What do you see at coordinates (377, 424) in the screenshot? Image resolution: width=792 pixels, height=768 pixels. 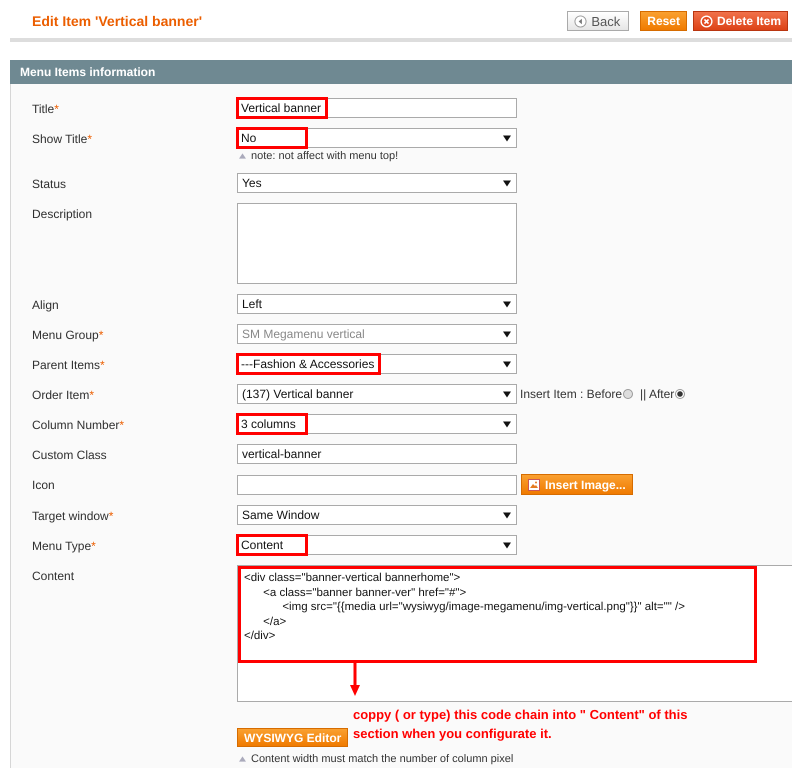 I see `select-field: 3 columns` at bounding box center [377, 424].